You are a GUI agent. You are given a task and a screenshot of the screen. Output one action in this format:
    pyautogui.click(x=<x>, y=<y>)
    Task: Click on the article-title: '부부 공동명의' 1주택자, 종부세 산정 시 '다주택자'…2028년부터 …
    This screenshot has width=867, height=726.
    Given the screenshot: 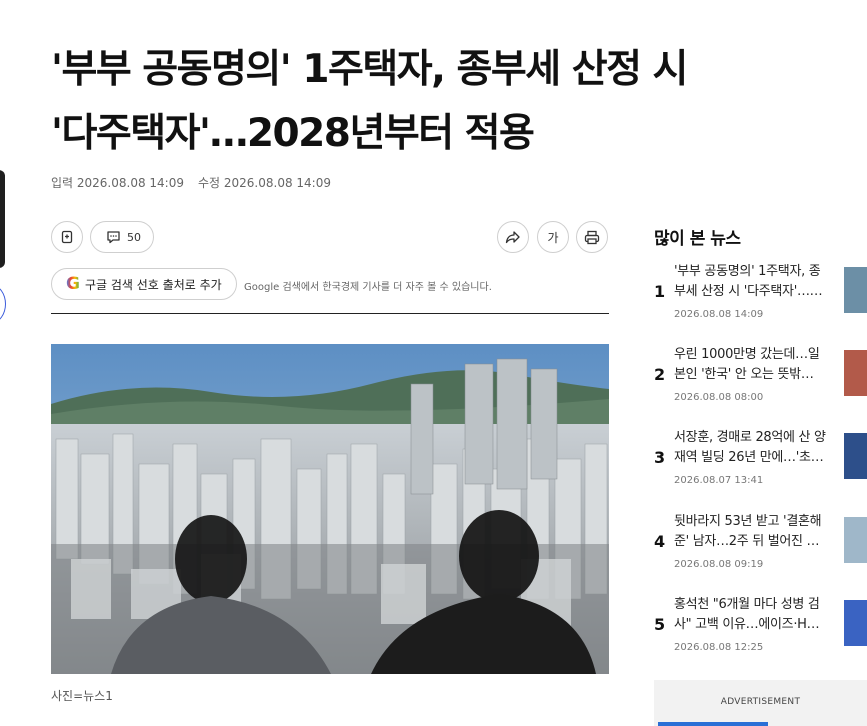 What is the action you would take?
    pyautogui.click(x=401, y=102)
    